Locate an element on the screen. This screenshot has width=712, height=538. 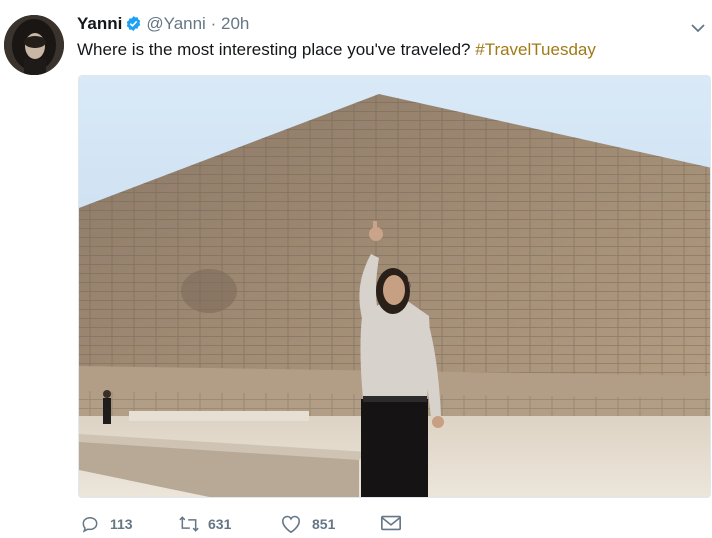
direct-message-button is located at coordinates (391, 523).